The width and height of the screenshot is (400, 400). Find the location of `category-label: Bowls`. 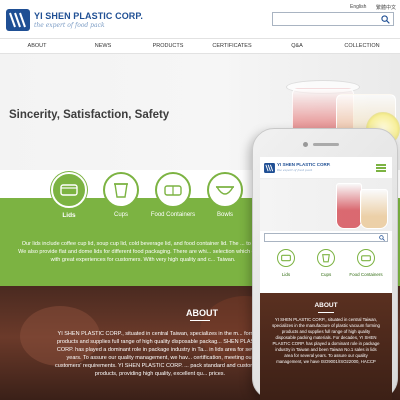

category-label: Bowls is located at coordinates (224, 215).